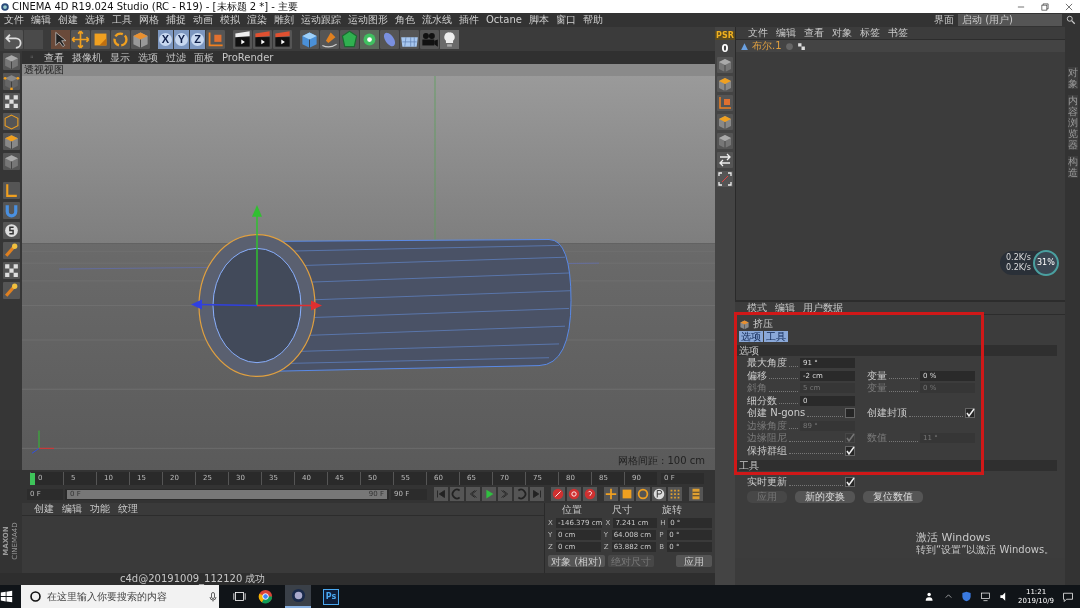  What do you see at coordinates (725, 48) in the screenshot?
I see `psr-value: 0` at bounding box center [725, 48].